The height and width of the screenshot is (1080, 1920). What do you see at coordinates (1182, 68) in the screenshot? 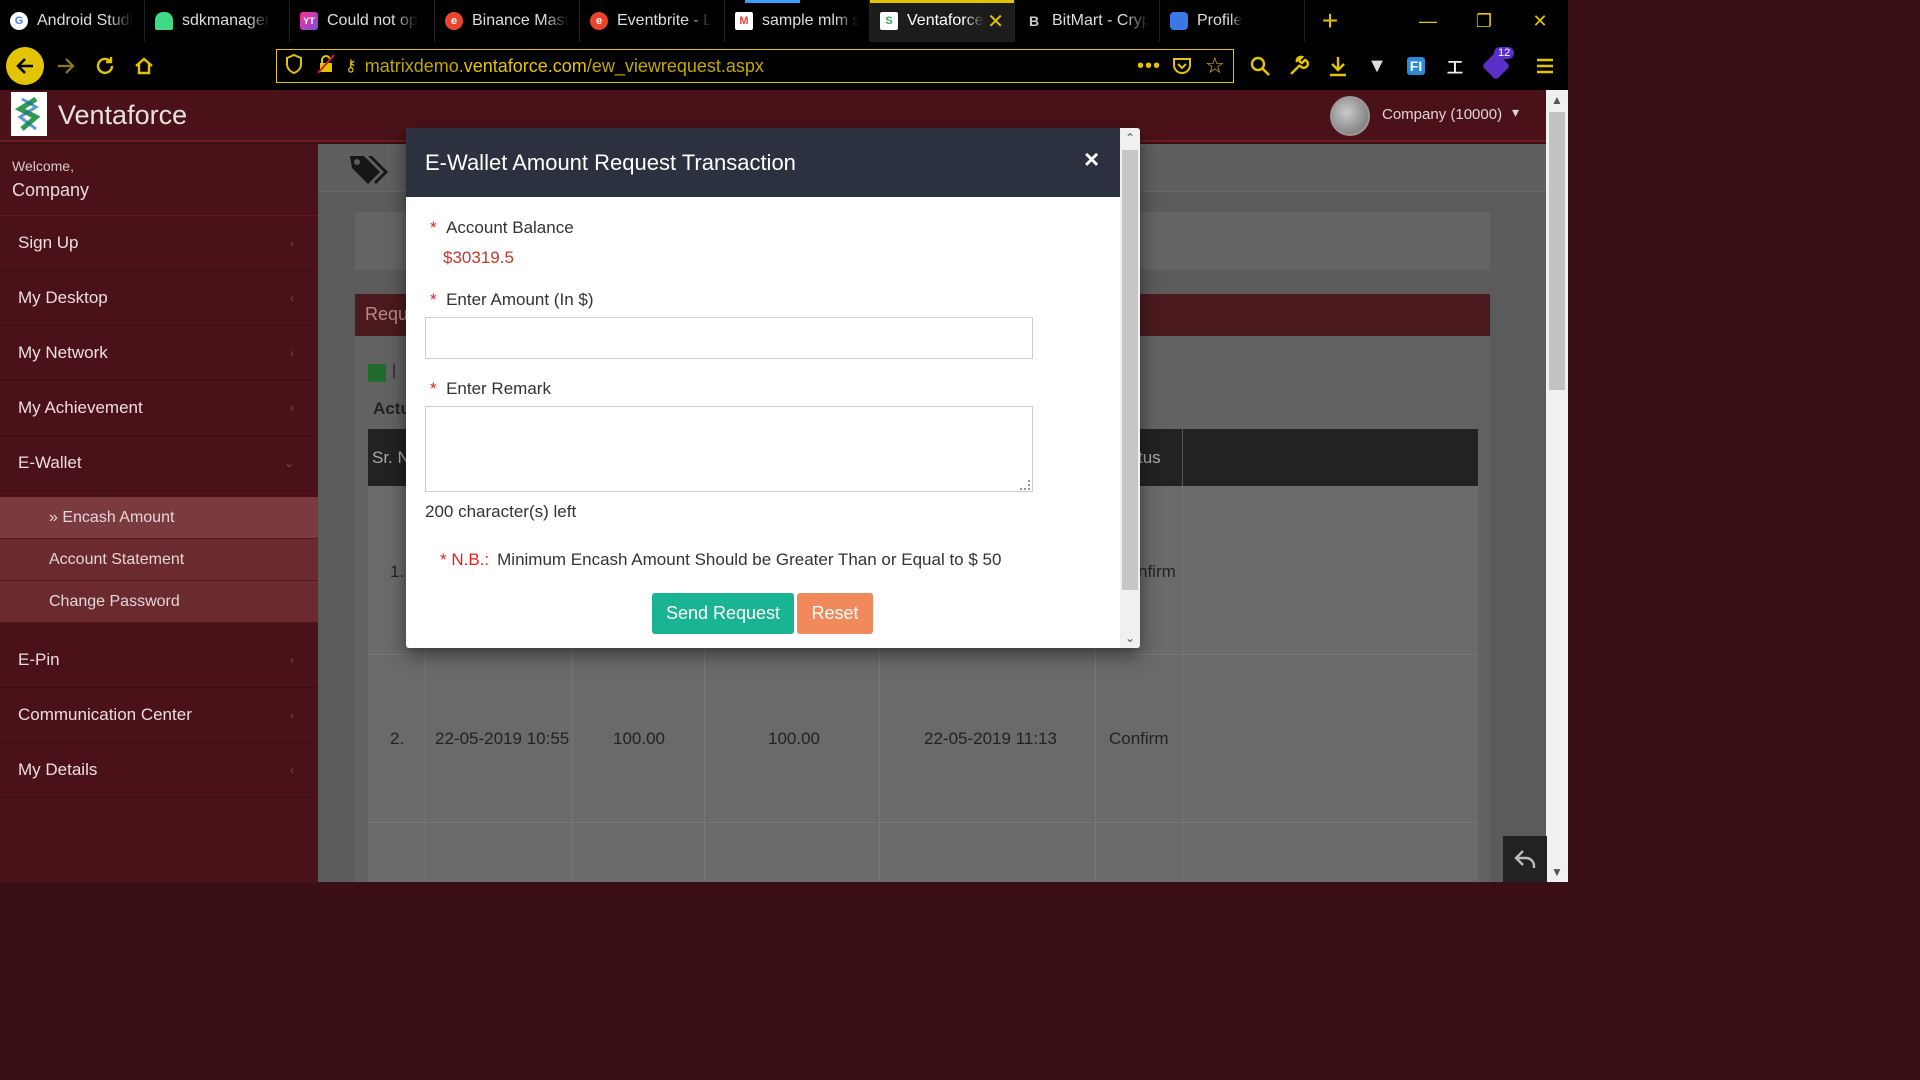
I see `pocket-icon` at bounding box center [1182, 68].